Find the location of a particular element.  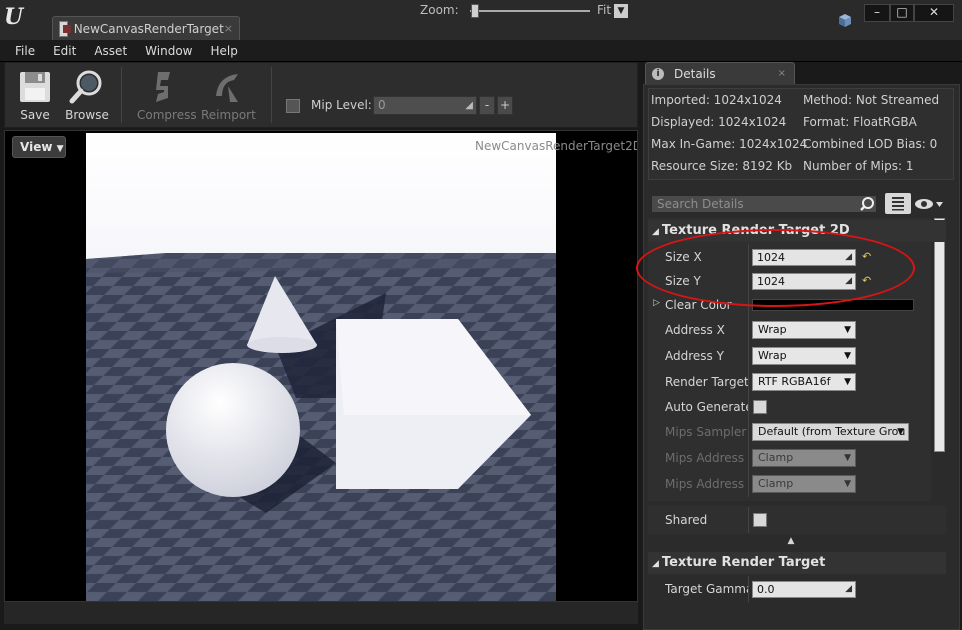

save-label: Save is located at coordinates (35, 115).